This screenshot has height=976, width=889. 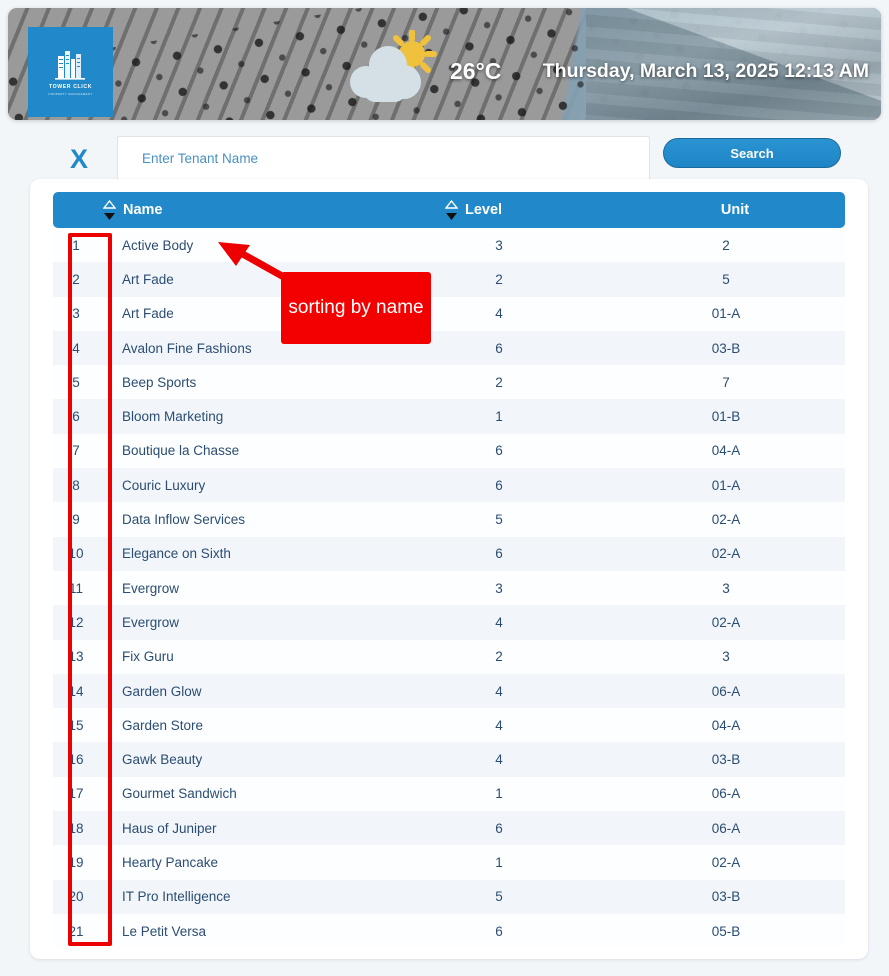 I want to click on search-input, so click(x=383, y=158).